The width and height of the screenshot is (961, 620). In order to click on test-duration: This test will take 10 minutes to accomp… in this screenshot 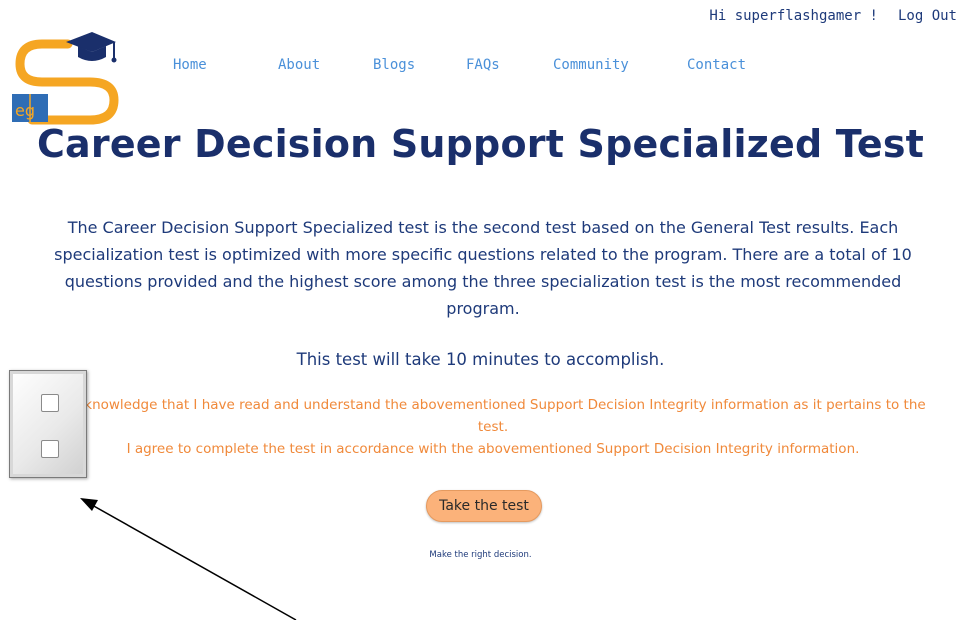, I will do `click(480, 359)`.